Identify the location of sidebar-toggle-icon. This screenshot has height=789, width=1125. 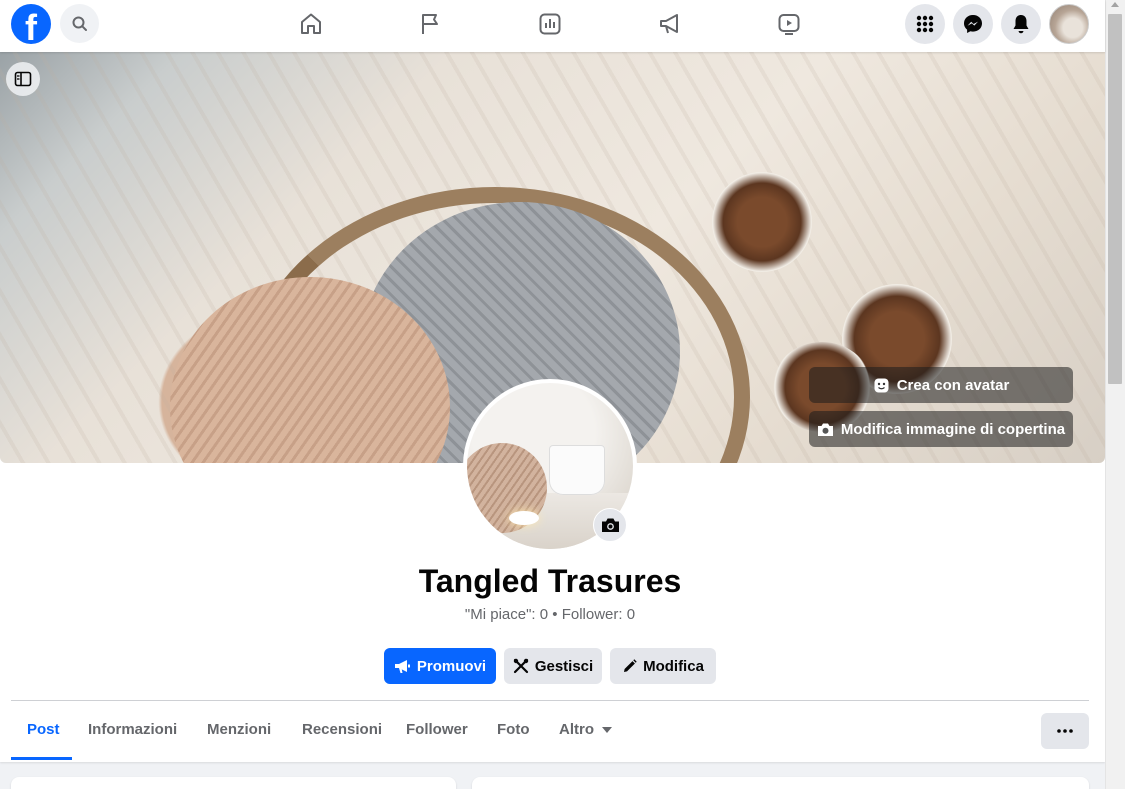
(23, 79).